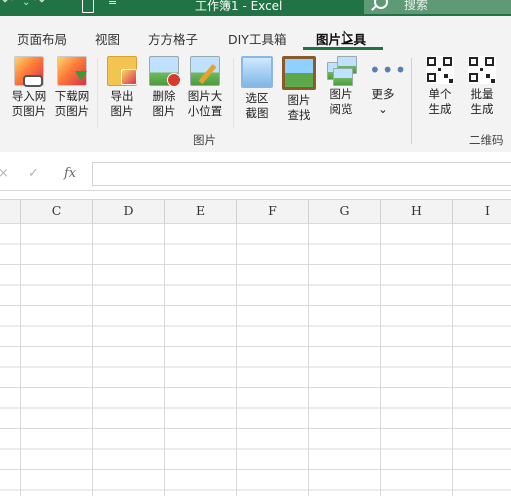 The image size is (511, 496). What do you see at coordinates (486, 140) in the screenshot?
I see `group-label-qrcode: 二维码` at bounding box center [486, 140].